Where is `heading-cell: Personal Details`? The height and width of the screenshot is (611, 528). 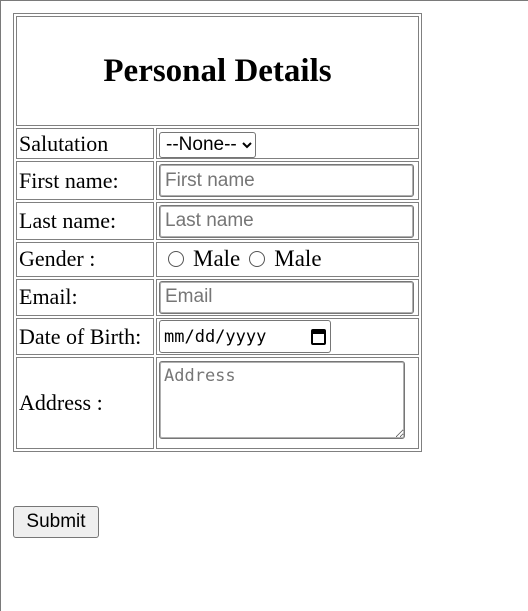
heading-cell: Personal Details is located at coordinates (217, 71).